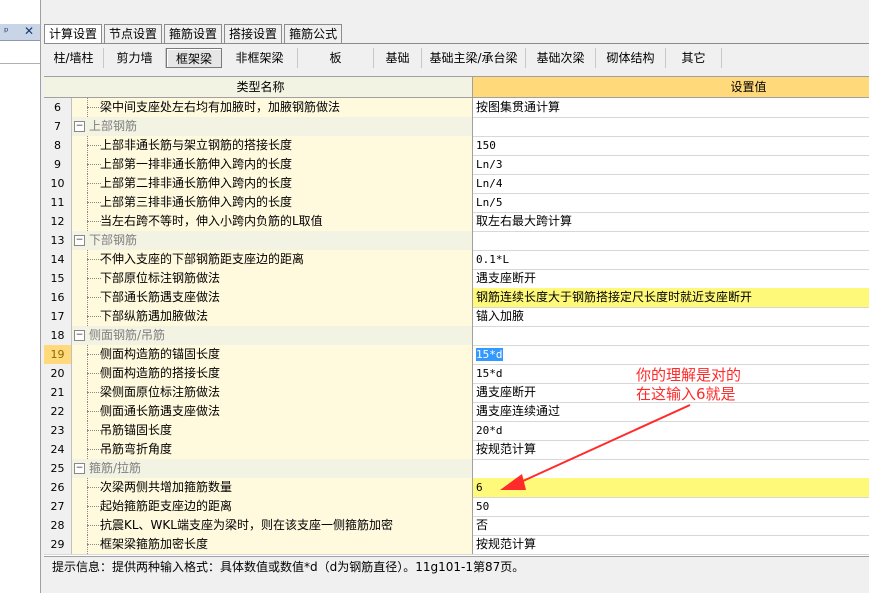 The width and height of the screenshot is (869, 593). What do you see at coordinates (58, 183) in the screenshot?
I see `row-number: 10` at bounding box center [58, 183].